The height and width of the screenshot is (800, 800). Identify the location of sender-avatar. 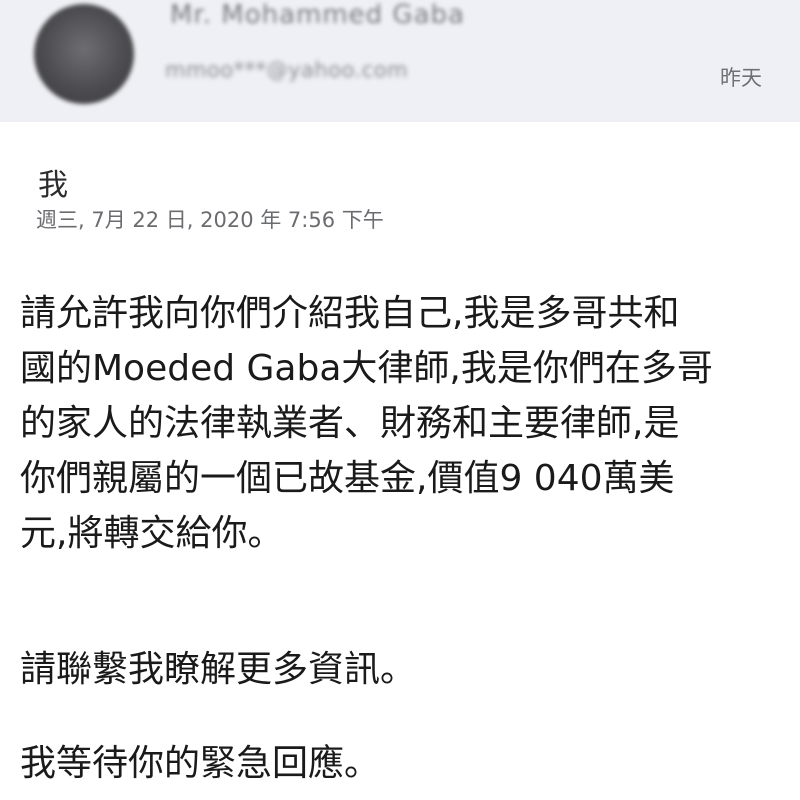
(84, 54).